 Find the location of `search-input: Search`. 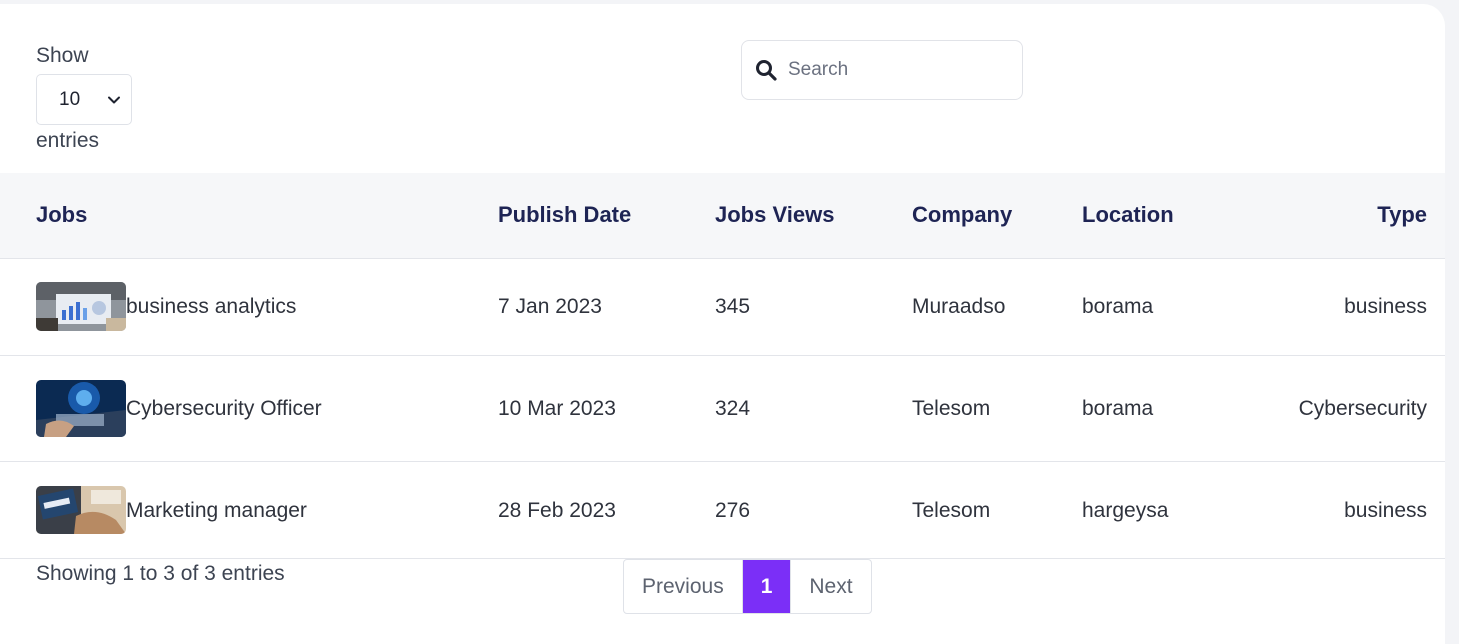

search-input: Search is located at coordinates (882, 70).